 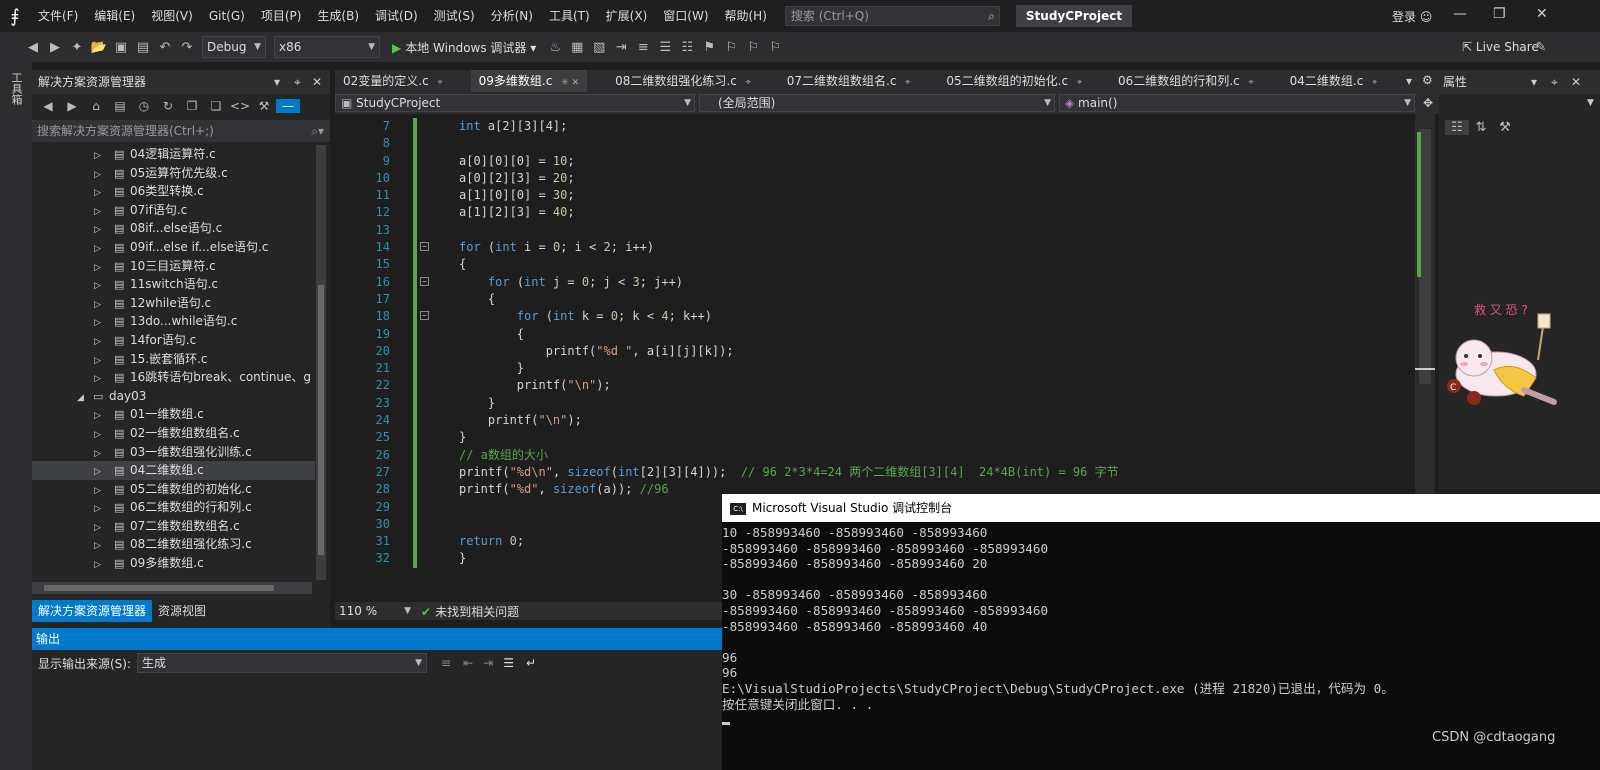 What do you see at coordinates (875, 299) in the screenshot?
I see `code-line: 17 {` at bounding box center [875, 299].